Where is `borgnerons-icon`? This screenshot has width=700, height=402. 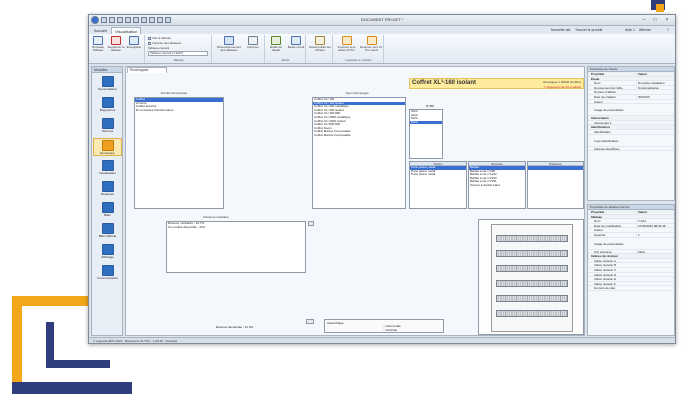
borgnerons-icon is located at coordinates (107, 102).